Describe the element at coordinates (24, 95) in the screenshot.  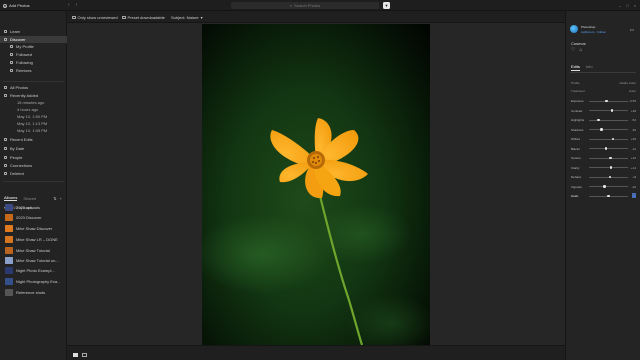
I see `sidebar-item-label: Recently Added` at that location.